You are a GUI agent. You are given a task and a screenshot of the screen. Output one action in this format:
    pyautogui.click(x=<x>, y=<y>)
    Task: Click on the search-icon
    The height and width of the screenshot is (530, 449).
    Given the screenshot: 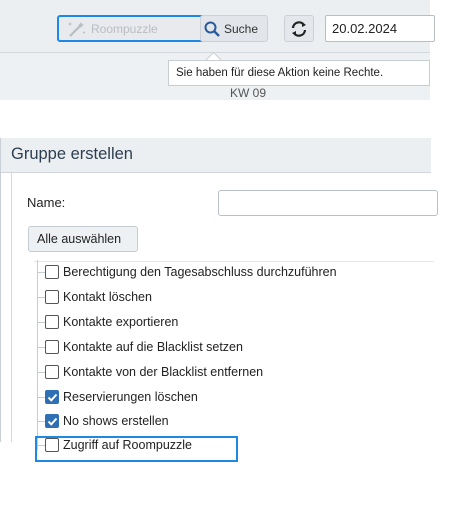 What is the action you would take?
    pyautogui.click(x=212, y=29)
    